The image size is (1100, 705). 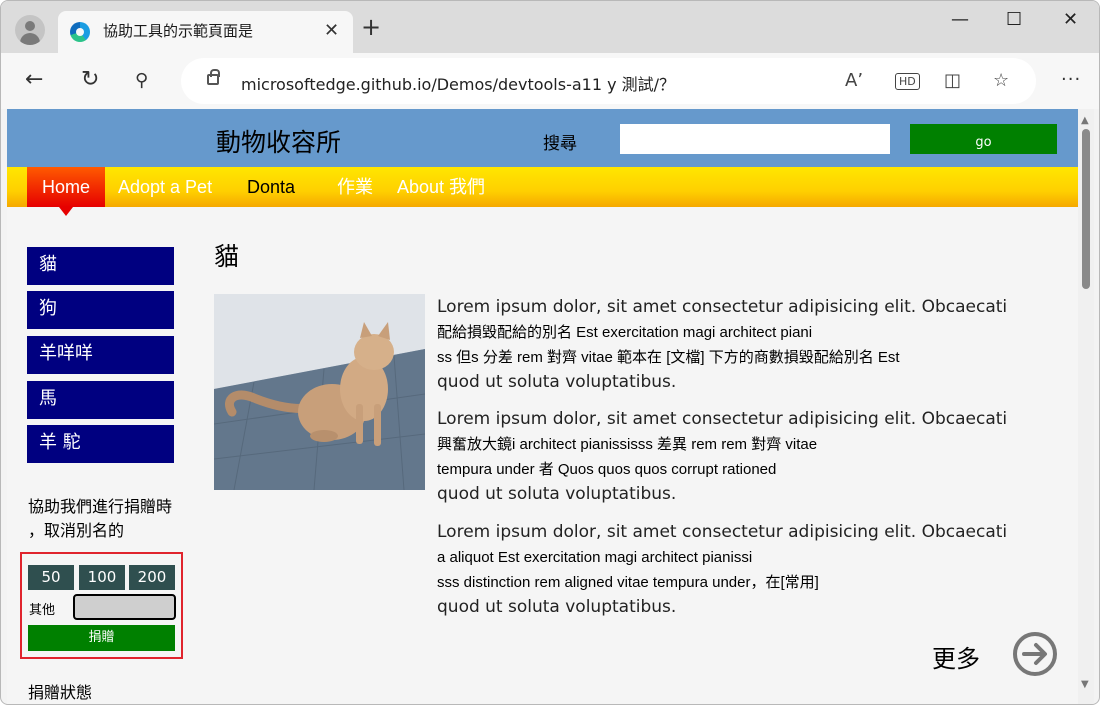 I want to click on vertical-scrollbar: ▲ ▼, so click(x=1086, y=406).